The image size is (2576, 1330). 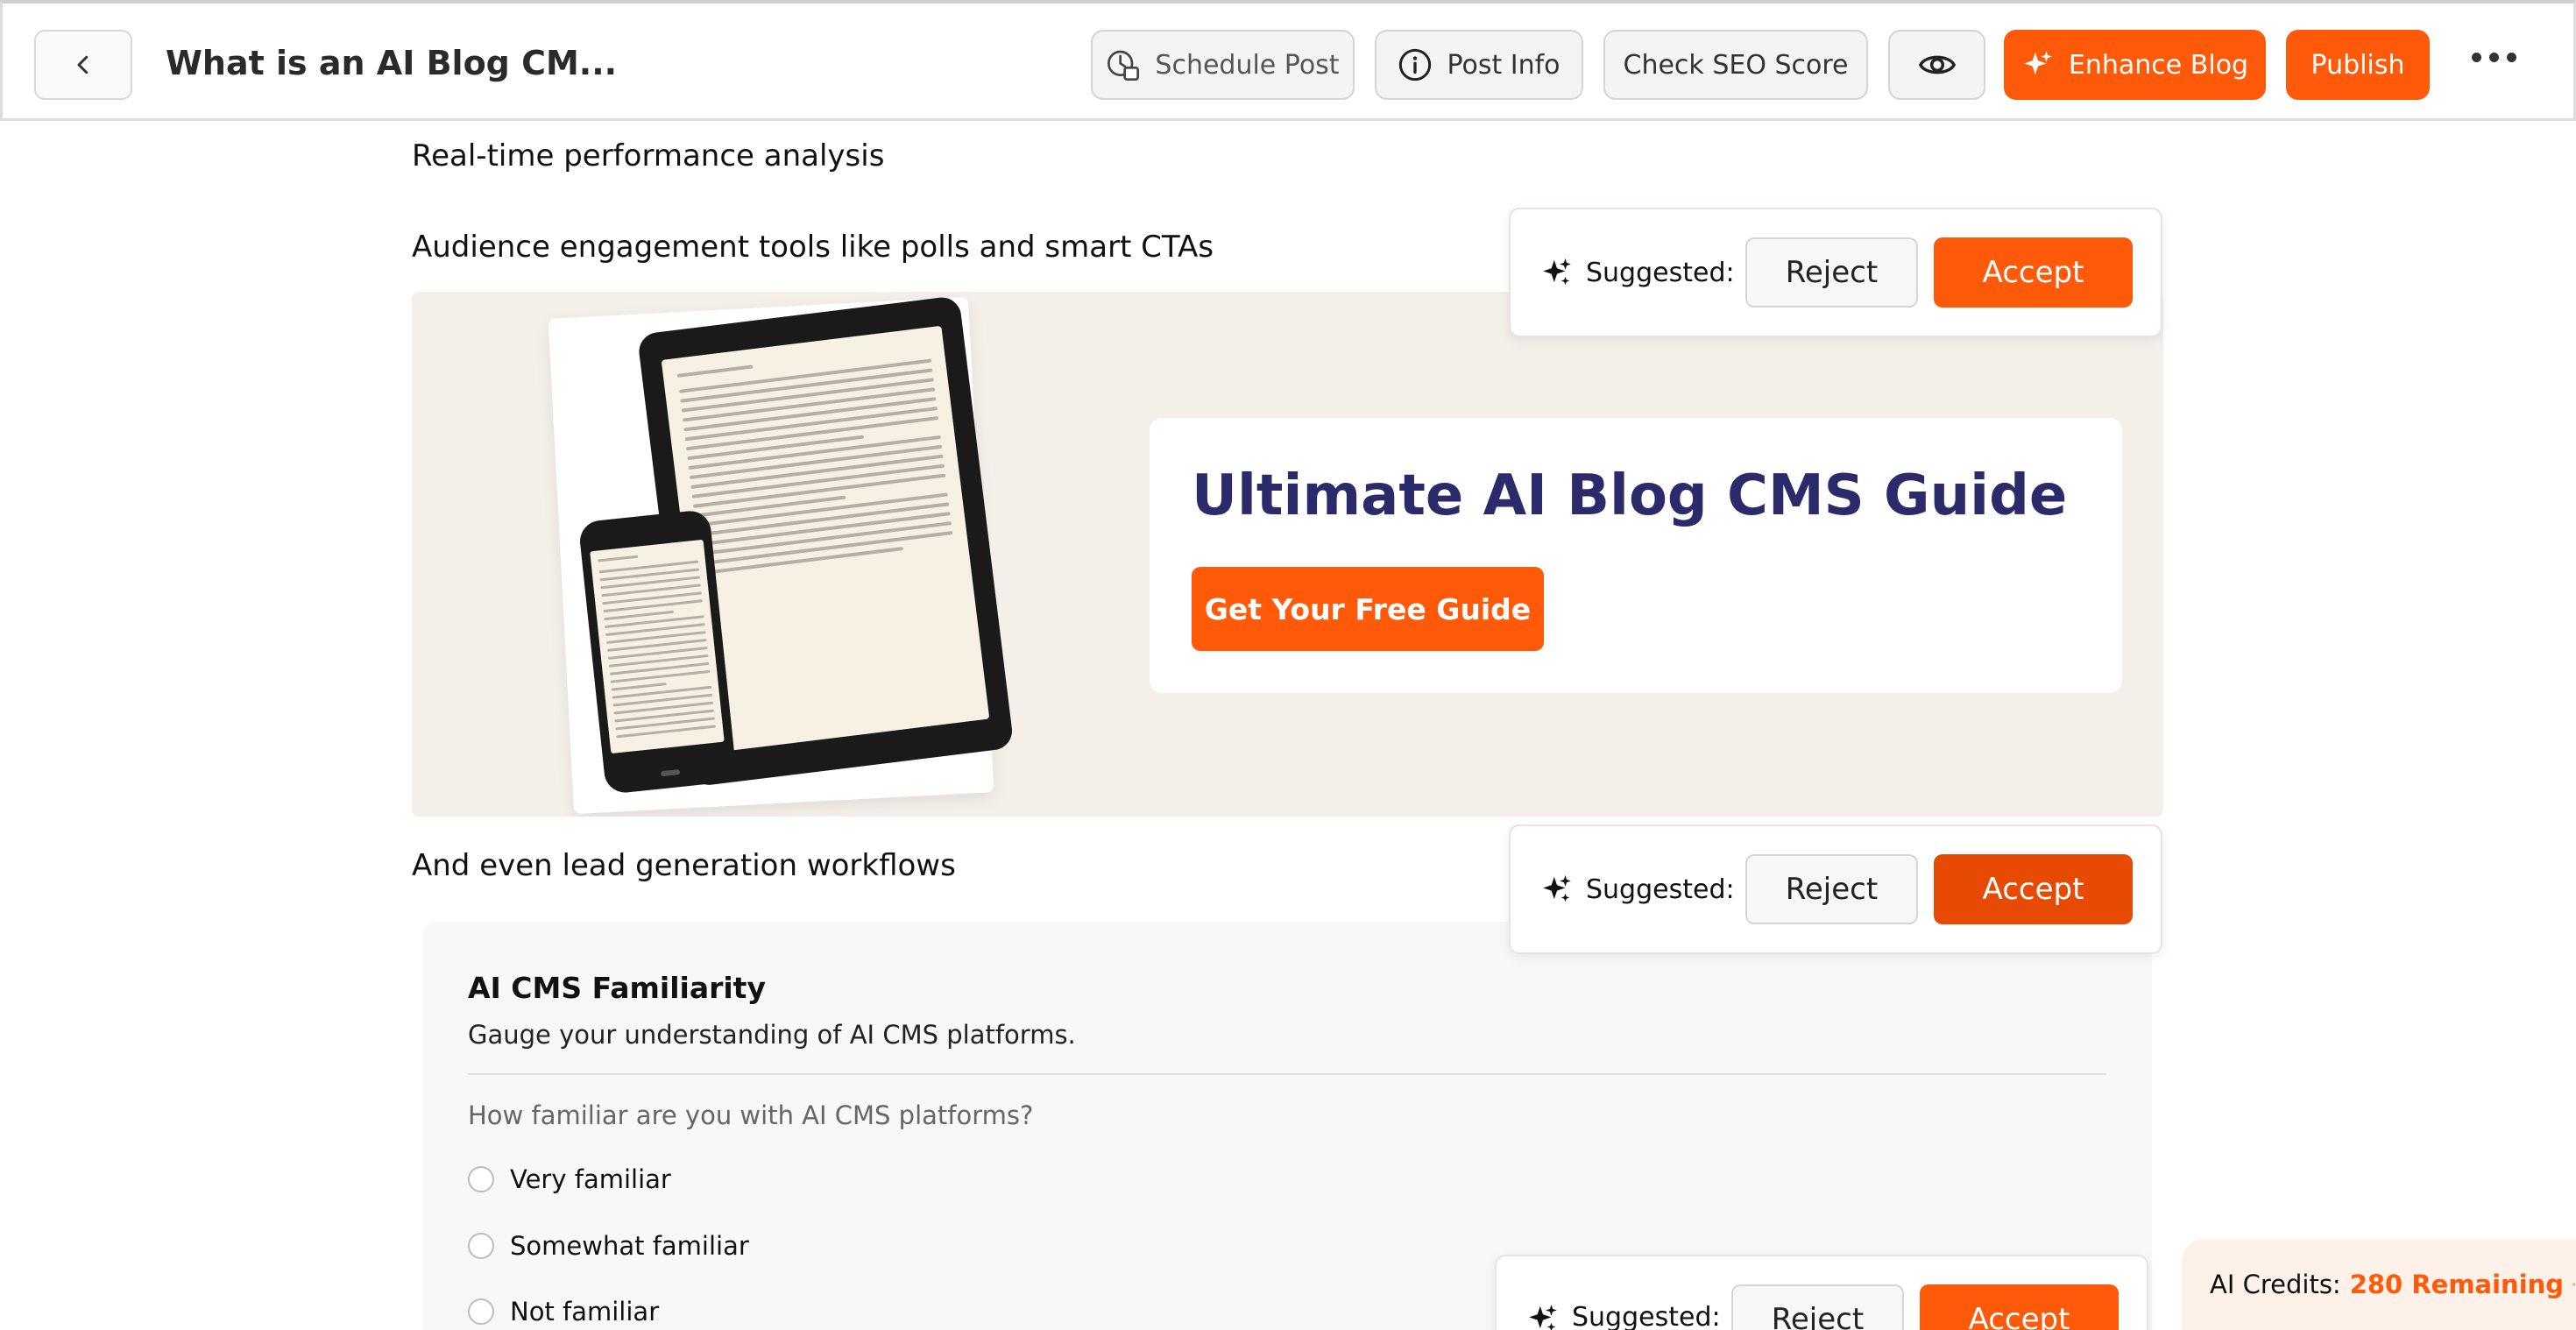 What do you see at coordinates (684, 865) in the screenshot?
I see `content-paragraph: And even lead generation workflows` at bounding box center [684, 865].